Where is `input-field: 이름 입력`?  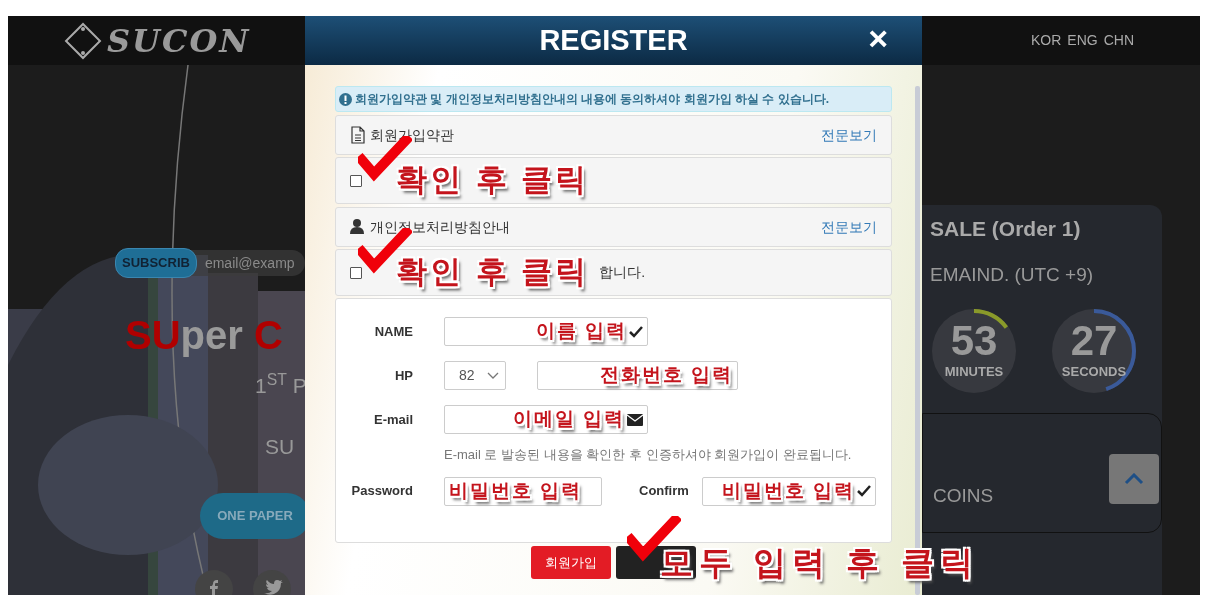
input-field: 이름 입력 is located at coordinates (546, 331).